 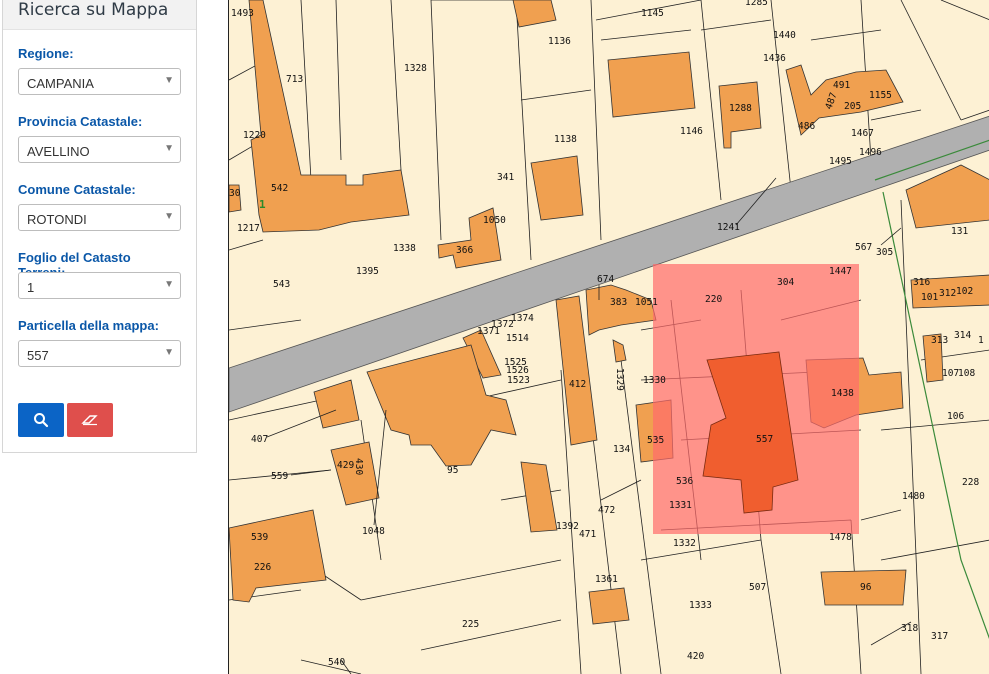 I want to click on parcel-label: 713, so click(x=294, y=79).